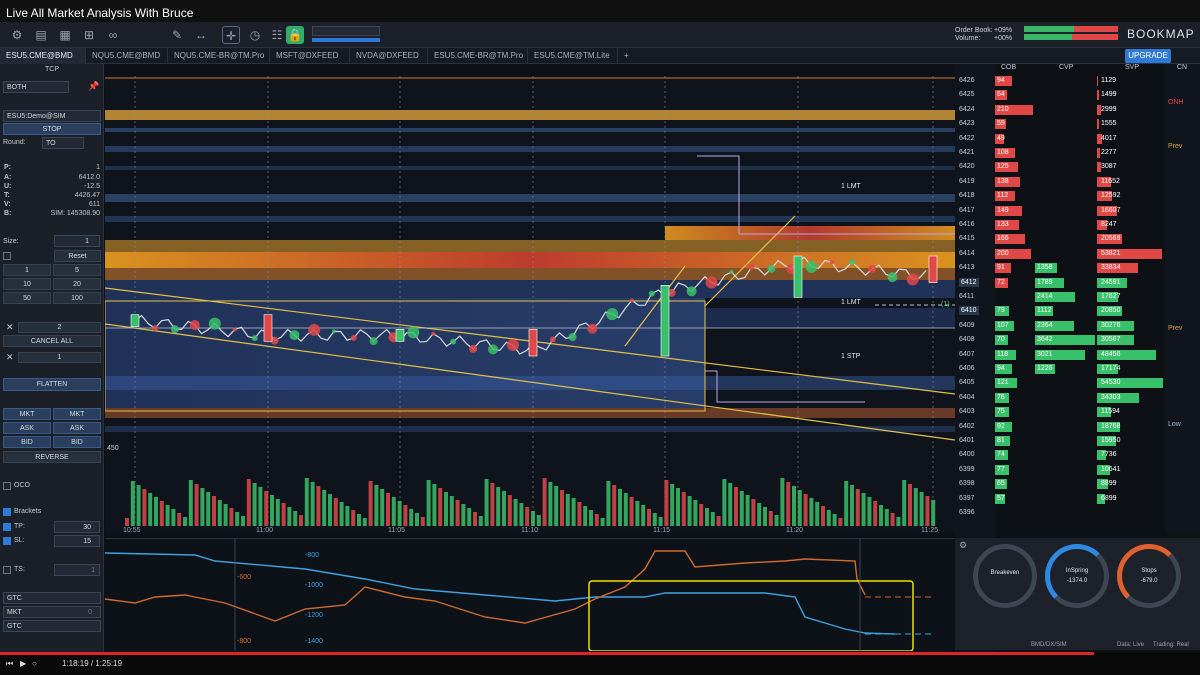 The width and height of the screenshot is (1200, 675). What do you see at coordinates (52, 341) in the screenshot?
I see `cancel-all-button: CANCEL ALL` at bounding box center [52, 341].